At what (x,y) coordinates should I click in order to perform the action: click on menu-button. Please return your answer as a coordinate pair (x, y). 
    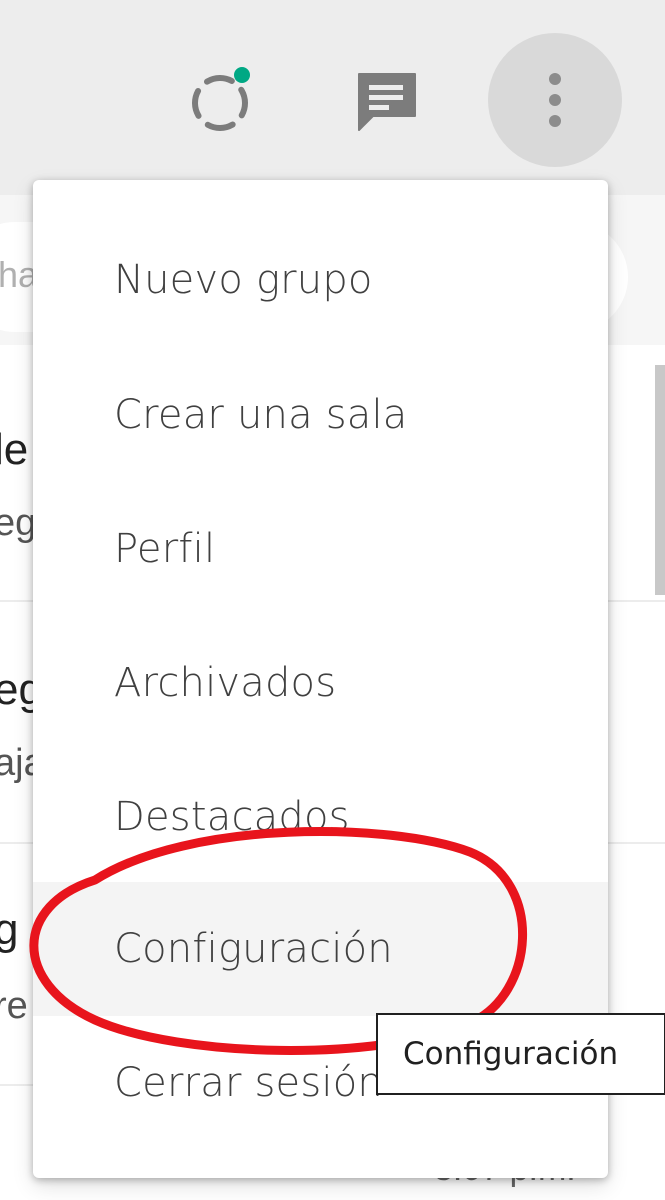
    Looking at the image, I should click on (555, 100).